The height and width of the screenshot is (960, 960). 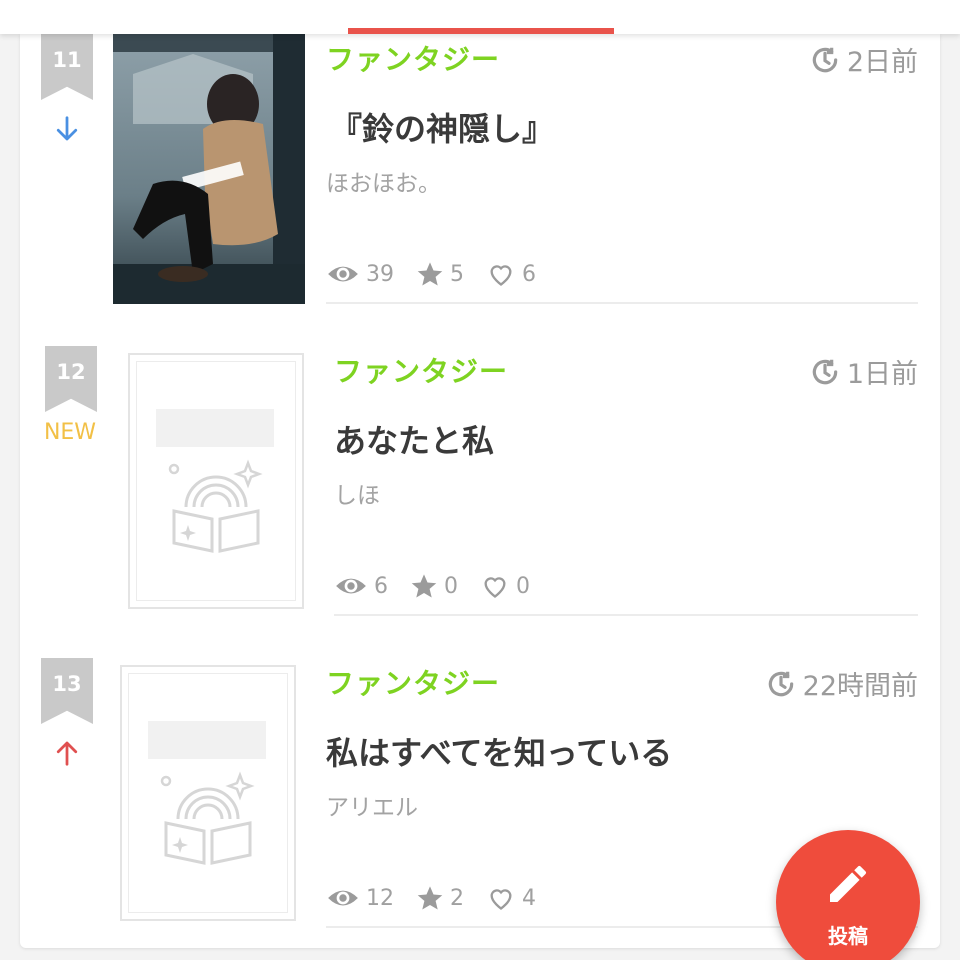 I want to click on updated-time: 1日前, so click(x=863, y=371).